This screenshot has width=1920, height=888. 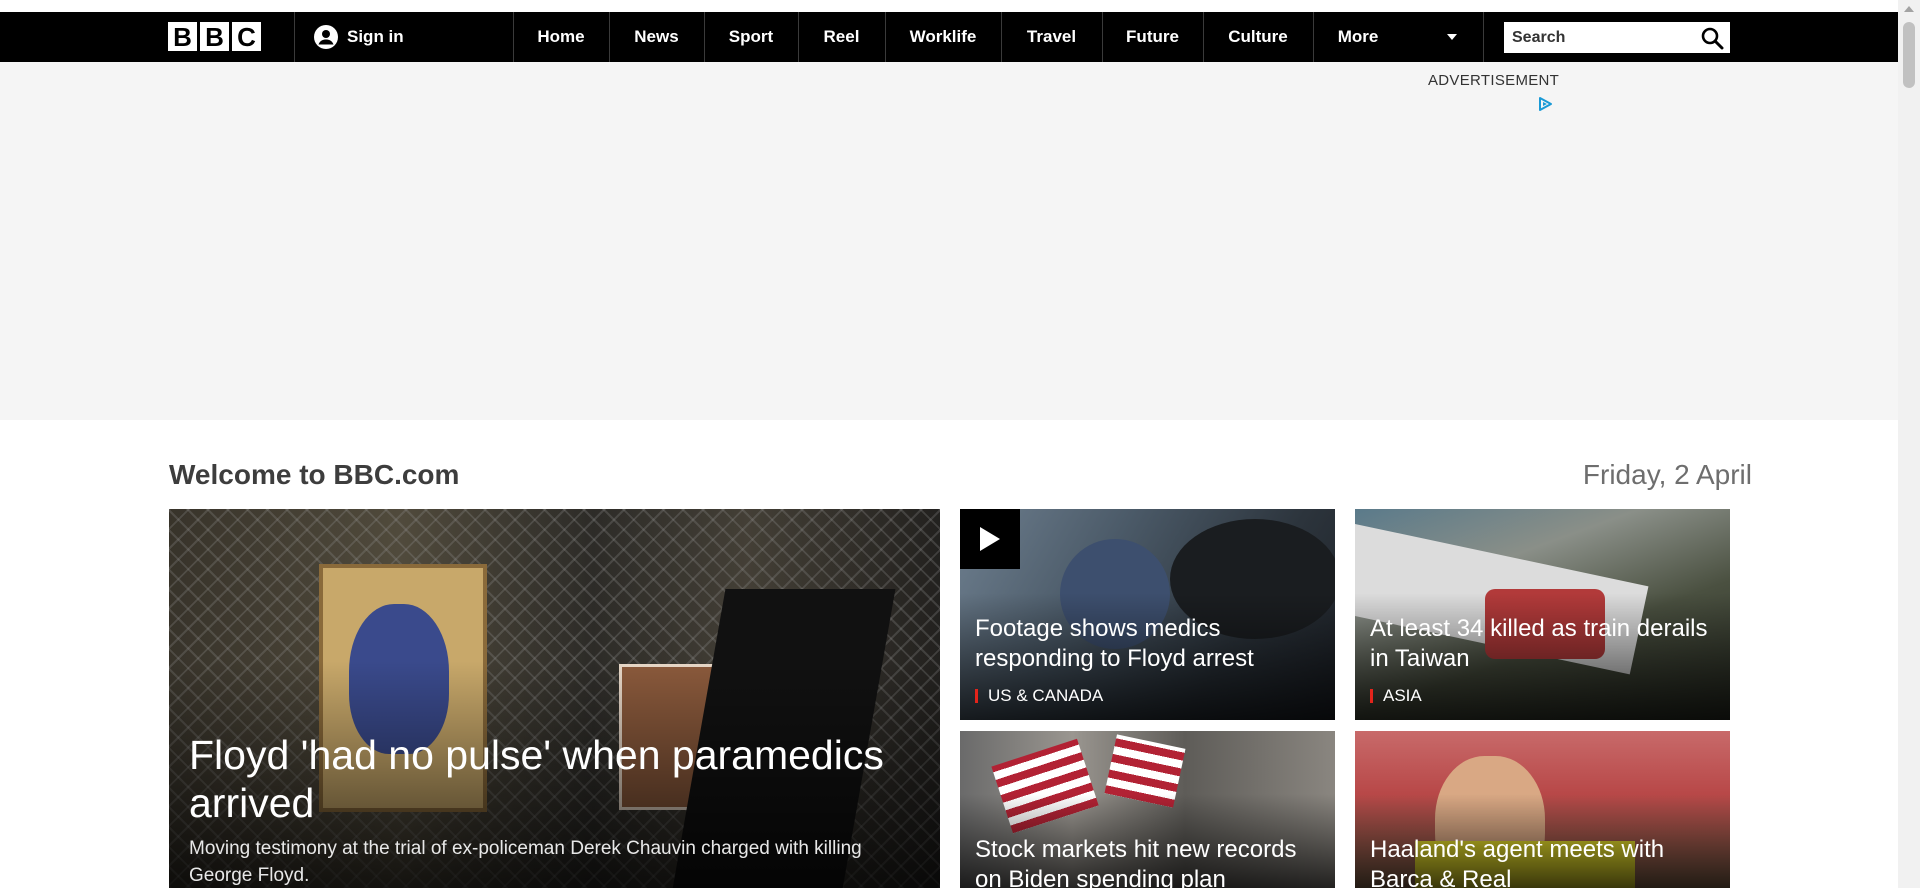 I want to click on story-section-tag: US & CANADA, so click(x=1039, y=696).